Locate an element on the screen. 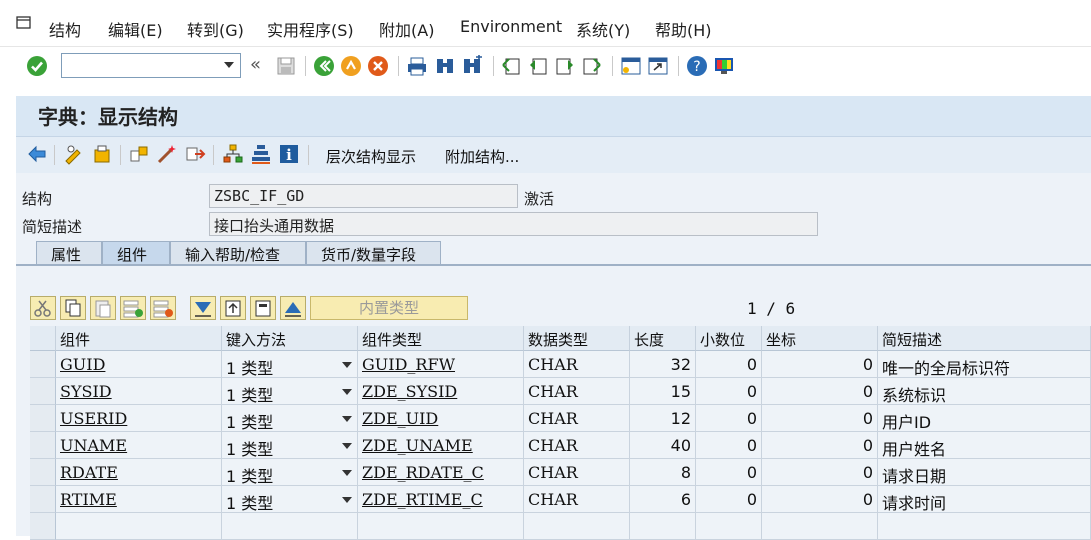 The height and width of the screenshot is (540, 1091). cell-desc: 请求时间 is located at coordinates (984, 499).